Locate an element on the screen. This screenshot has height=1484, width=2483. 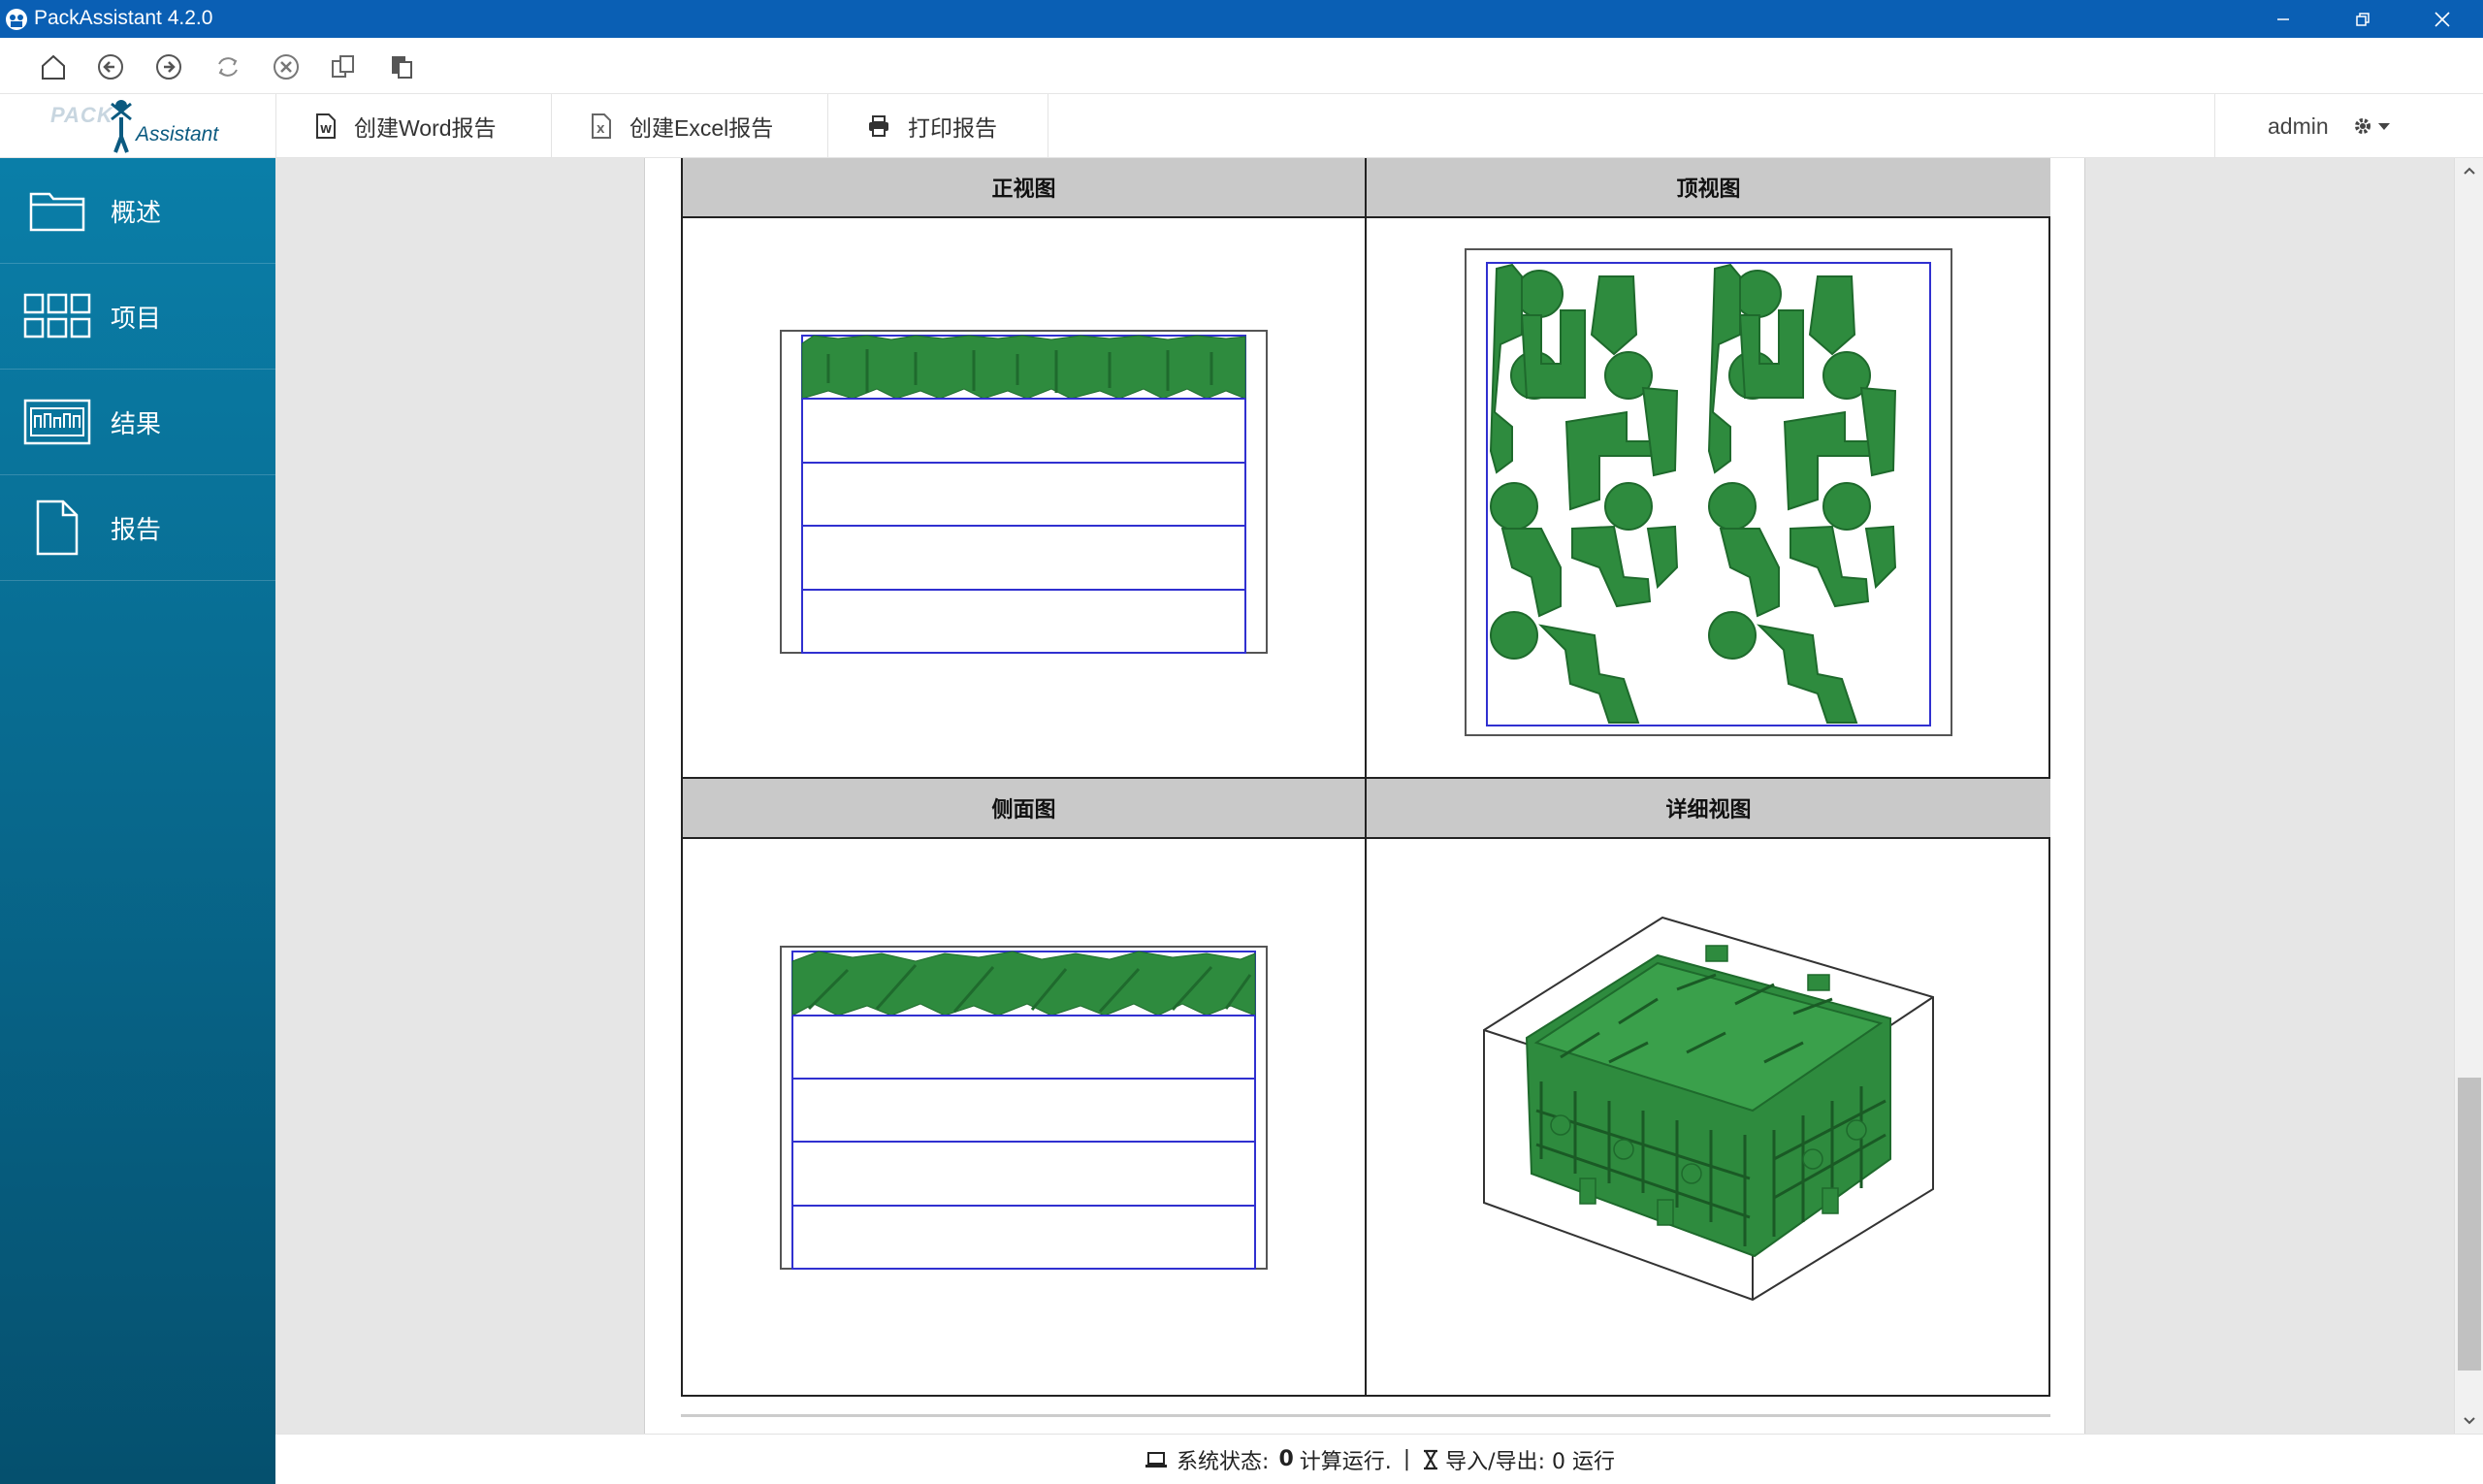
document-icon is located at coordinates (57, 528).